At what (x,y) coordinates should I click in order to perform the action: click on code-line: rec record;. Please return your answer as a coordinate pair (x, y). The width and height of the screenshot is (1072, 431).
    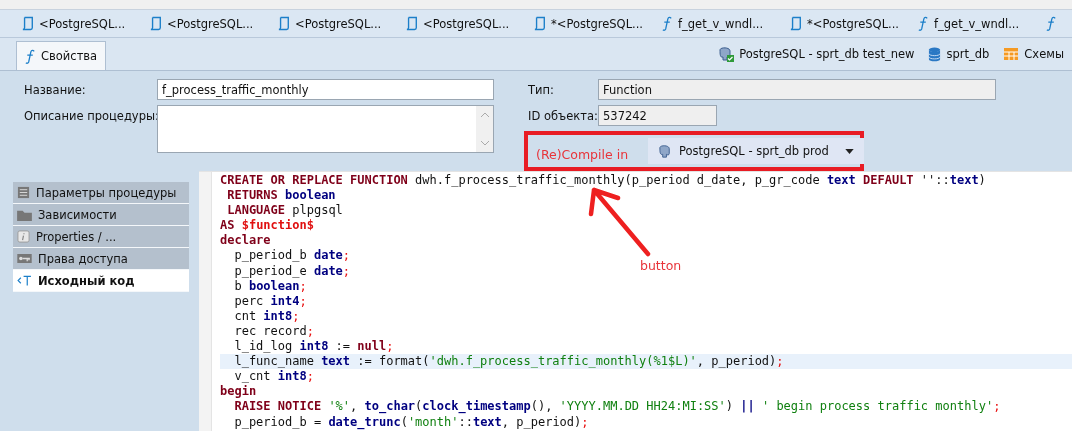
    Looking at the image, I should click on (273, 331).